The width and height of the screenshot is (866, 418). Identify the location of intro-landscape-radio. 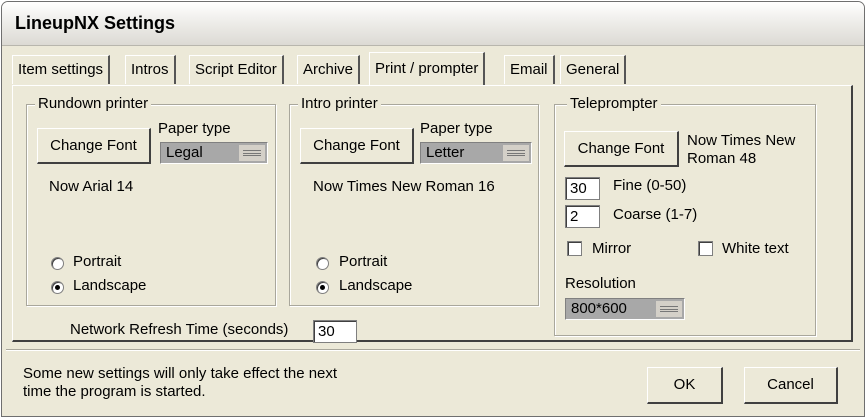
(322, 287).